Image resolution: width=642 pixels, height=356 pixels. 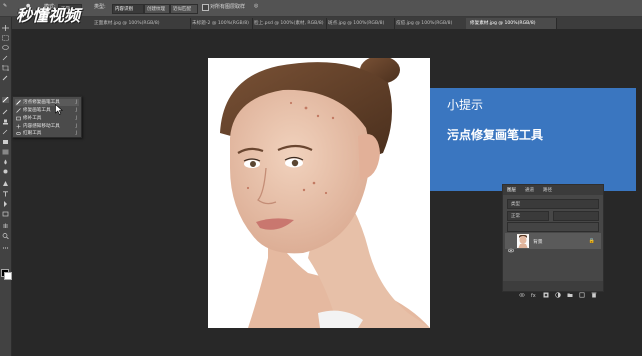 I want to click on visibility-eye-icon, so click(x=511, y=245).